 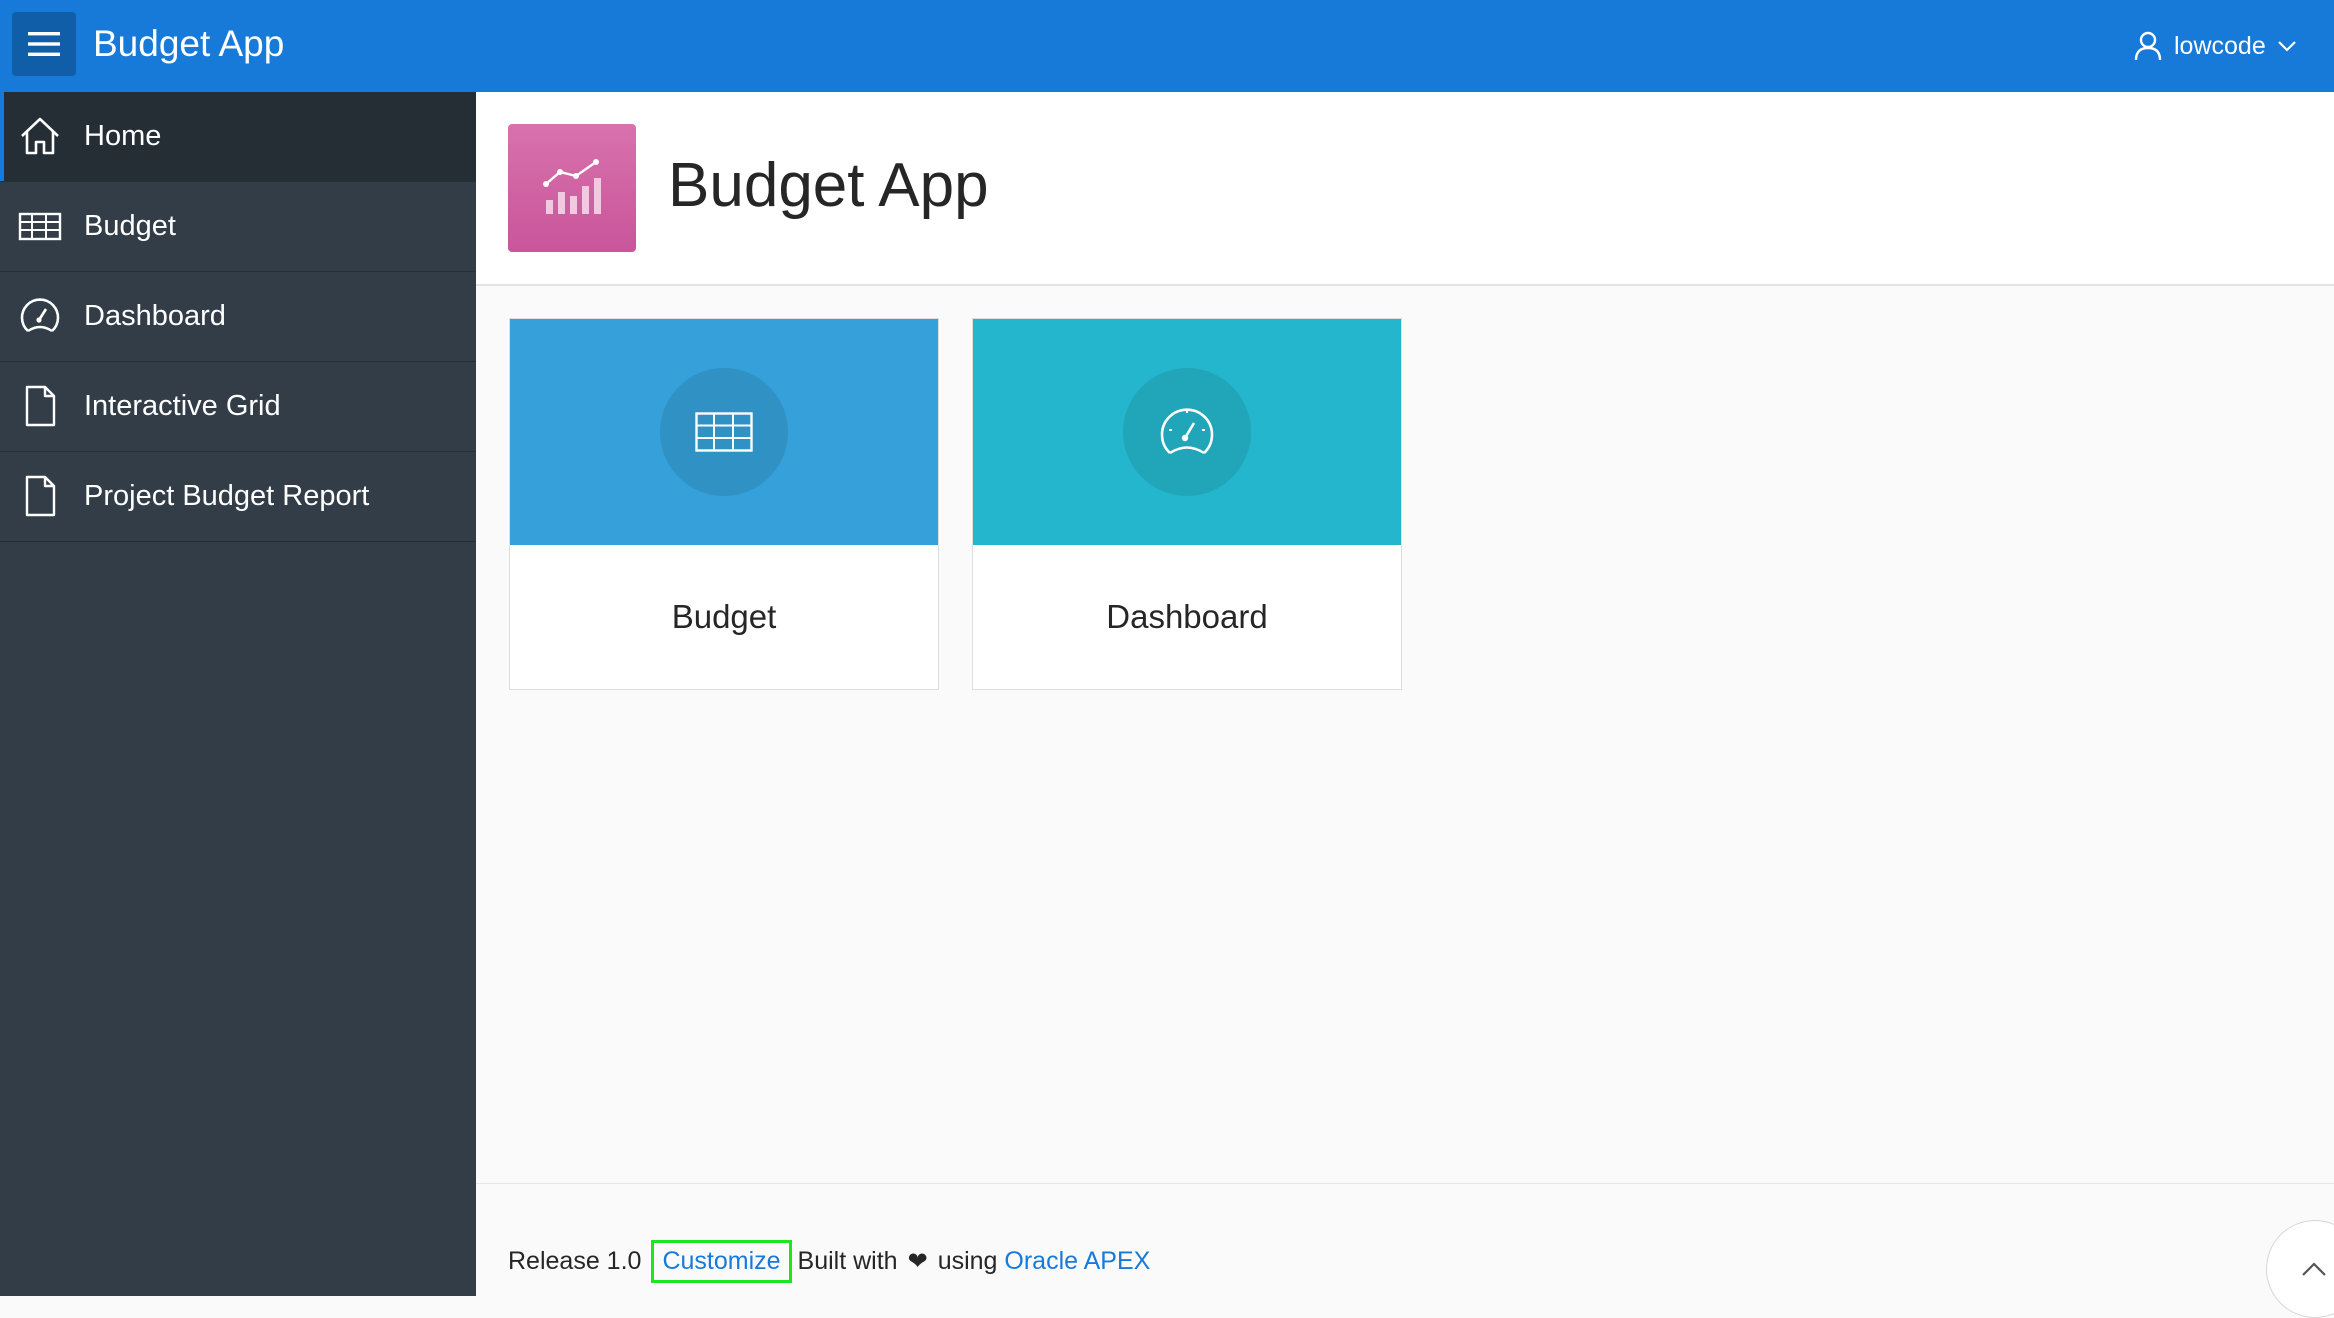 What do you see at coordinates (1167, 46) in the screenshot?
I see `top-header: Budget App lowcode` at bounding box center [1167, 46].